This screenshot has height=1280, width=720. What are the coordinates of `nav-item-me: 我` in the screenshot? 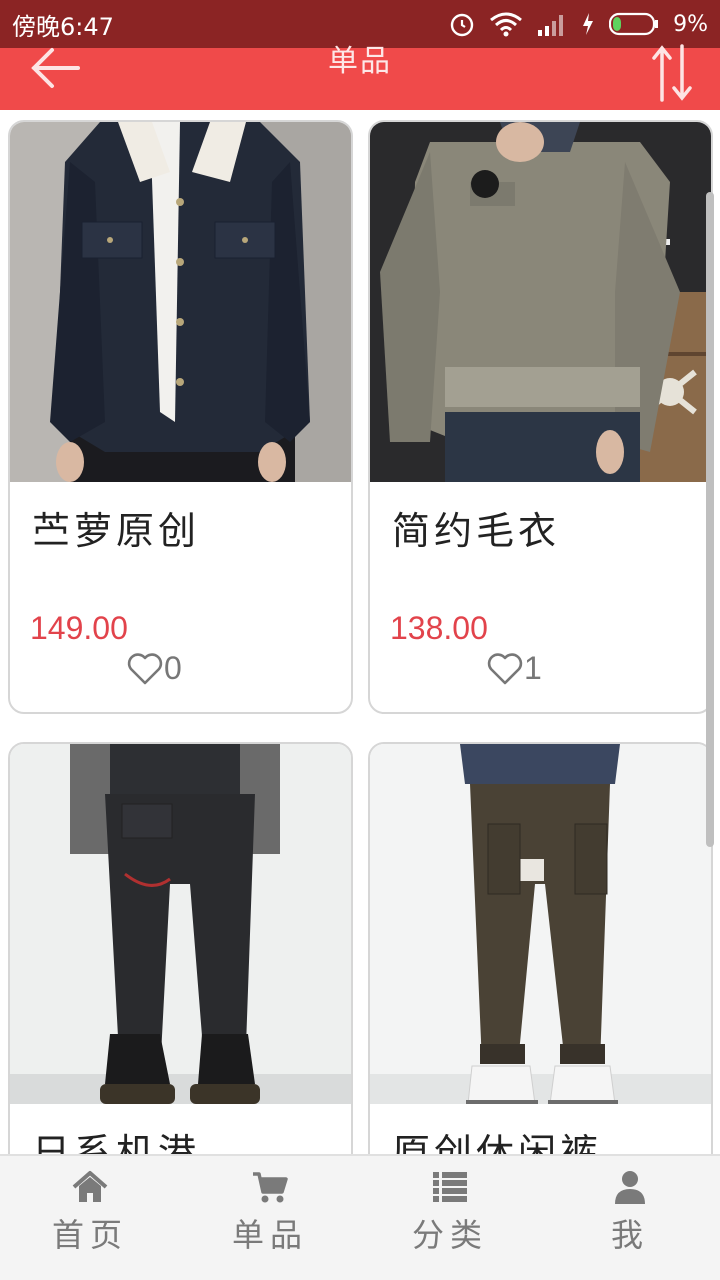 It's located at (630, 1218).